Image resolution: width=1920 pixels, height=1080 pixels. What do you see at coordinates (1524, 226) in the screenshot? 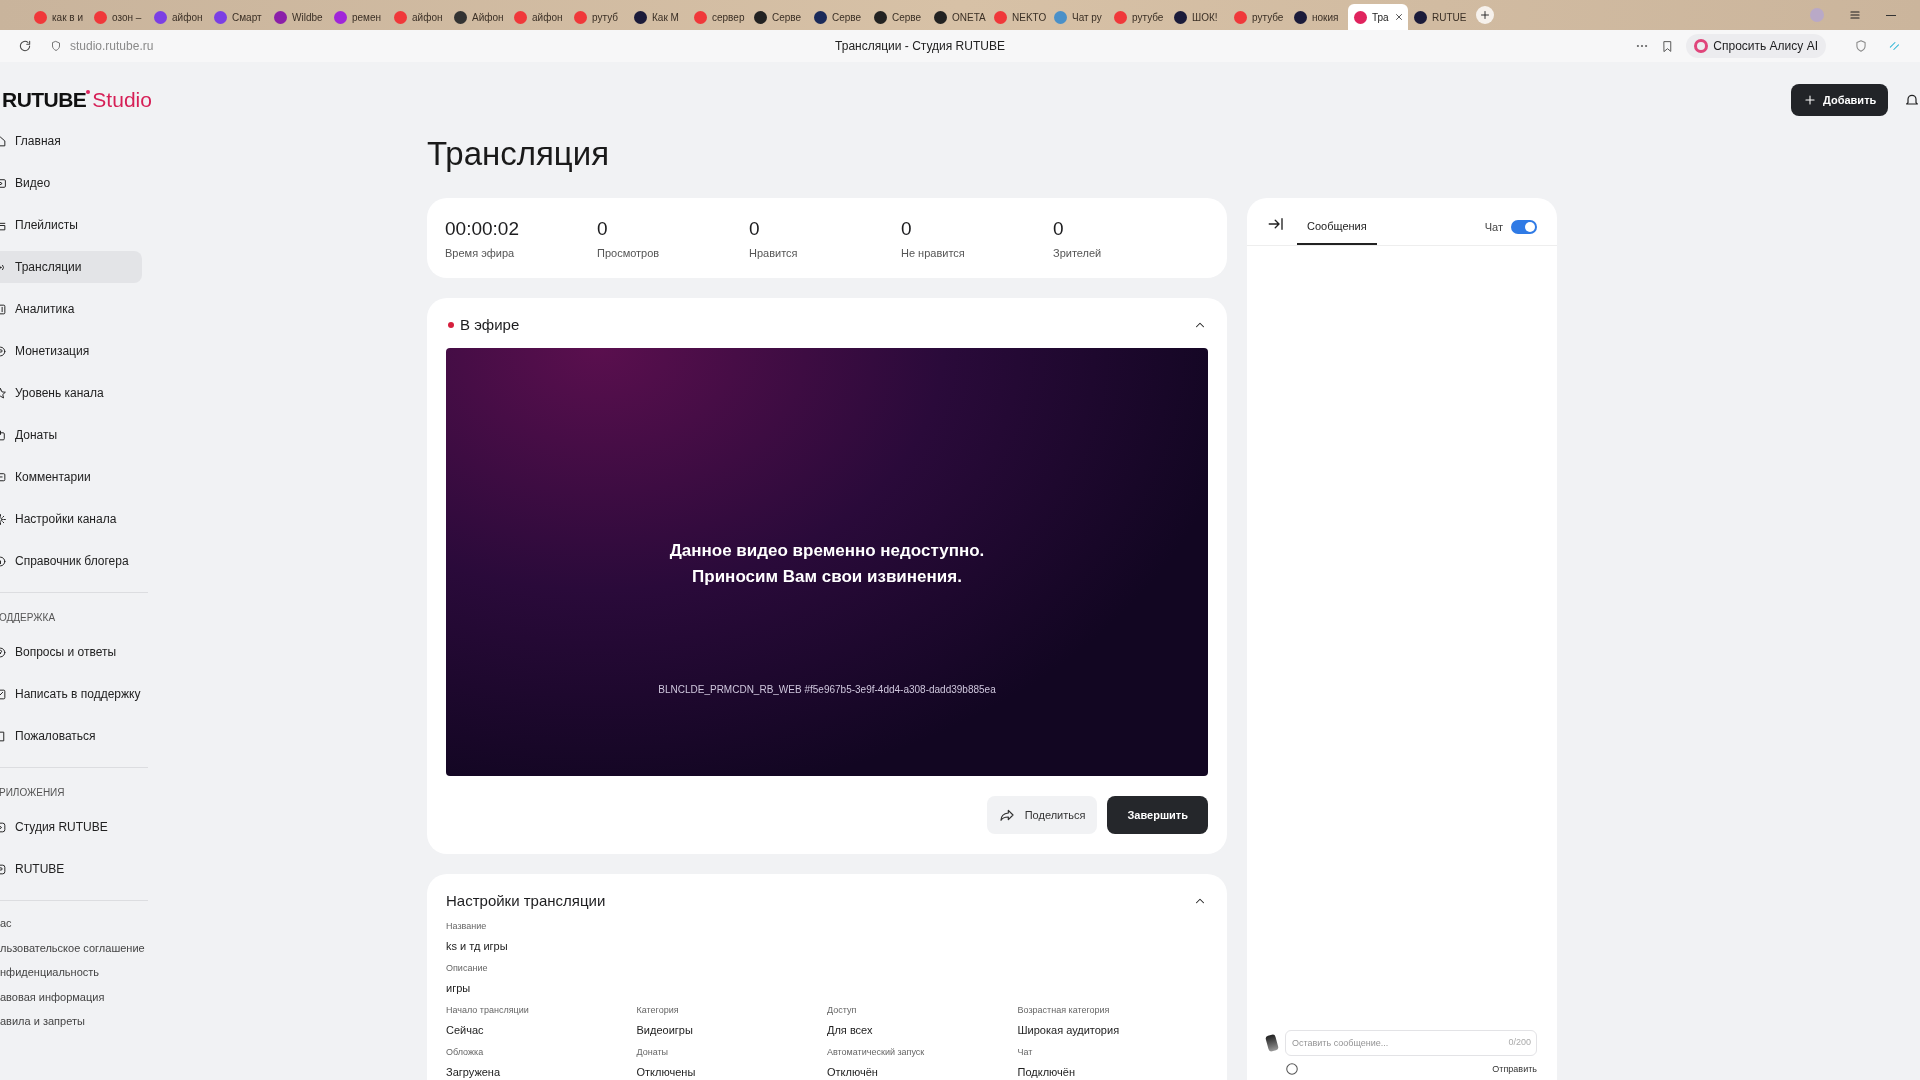
I see `chat-toggle` at bounding box center [1524, 226].